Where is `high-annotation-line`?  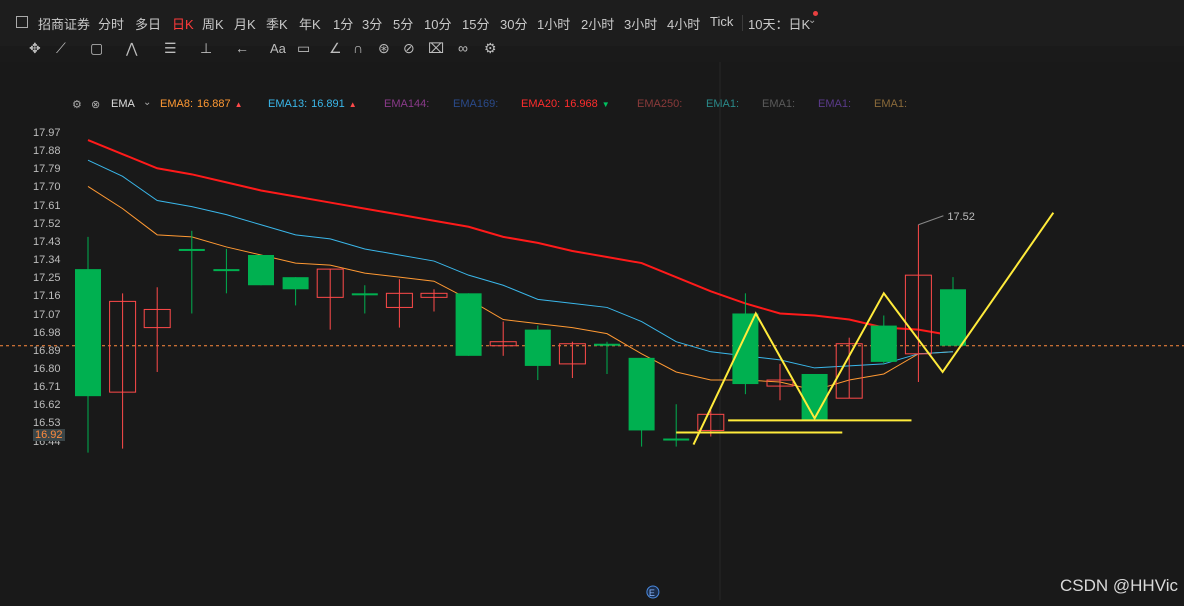
high-annotation-line is located at coordinates (931, 220).